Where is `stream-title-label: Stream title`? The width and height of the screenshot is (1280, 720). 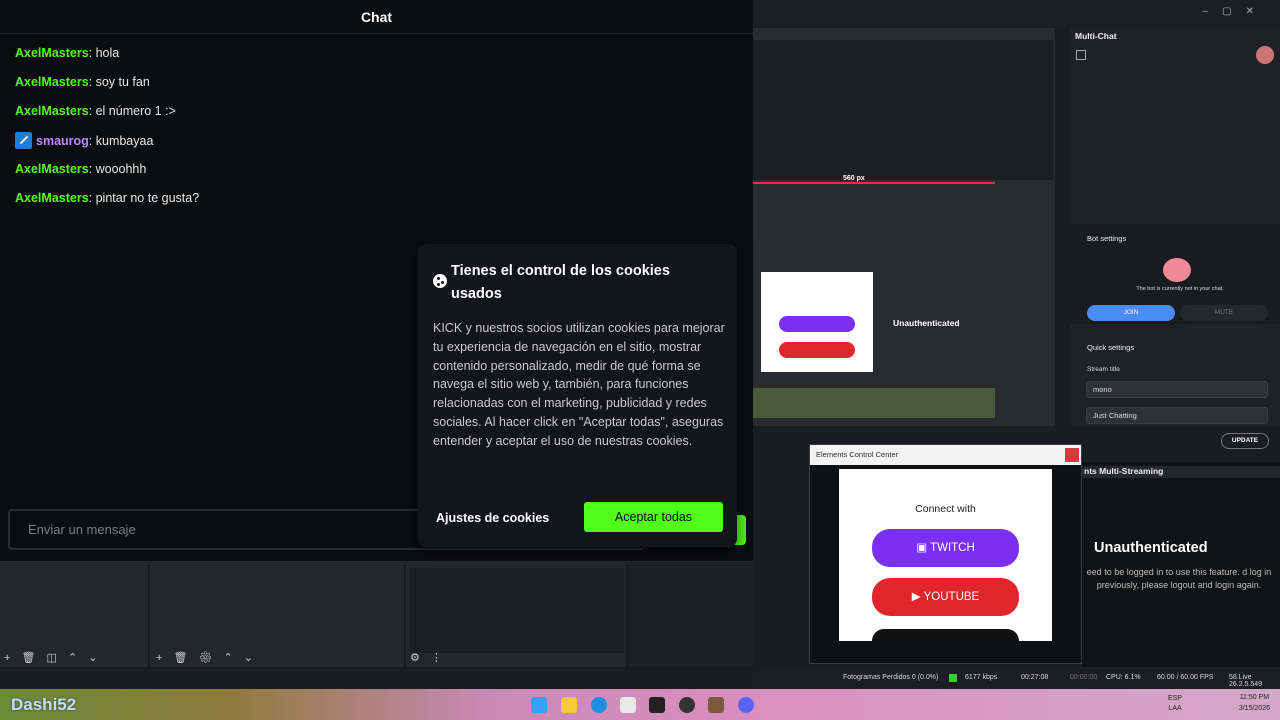 stream-title-label: Stream title is located at coordinates (1103, 369).